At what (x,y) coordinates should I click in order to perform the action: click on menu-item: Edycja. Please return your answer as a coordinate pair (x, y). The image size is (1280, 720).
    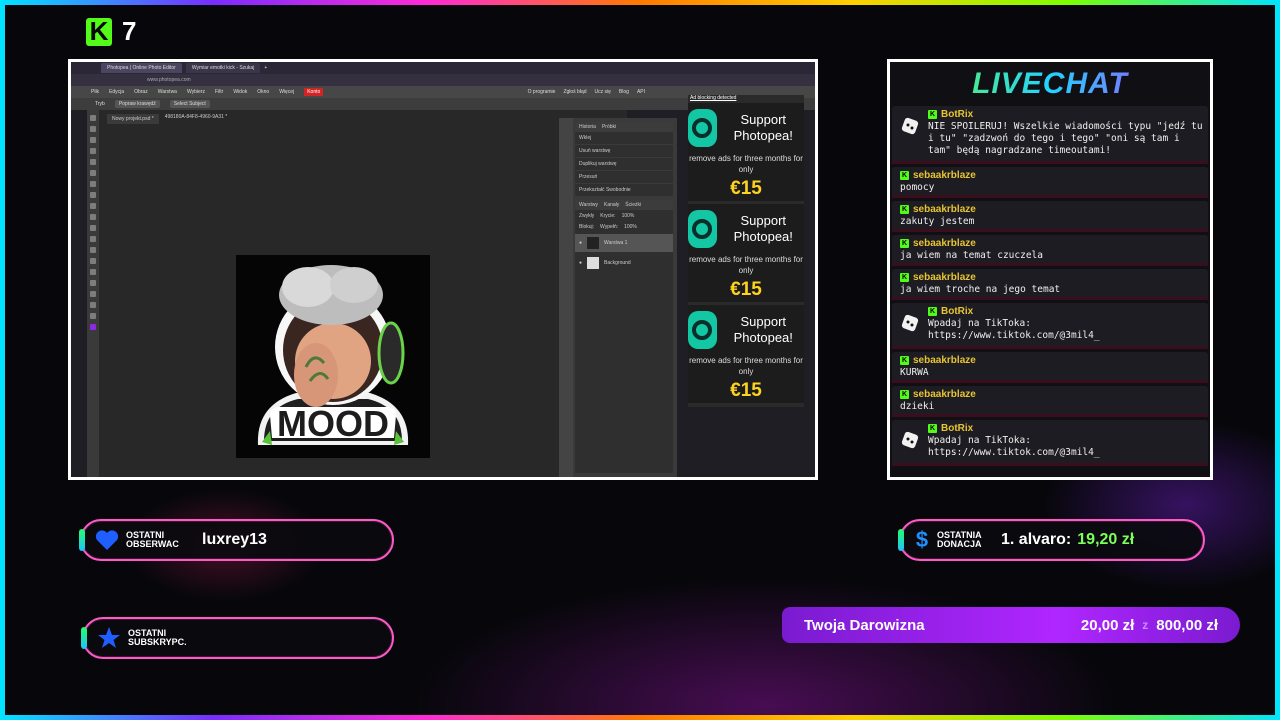
    Looking at the image, I should click on (116, 92).